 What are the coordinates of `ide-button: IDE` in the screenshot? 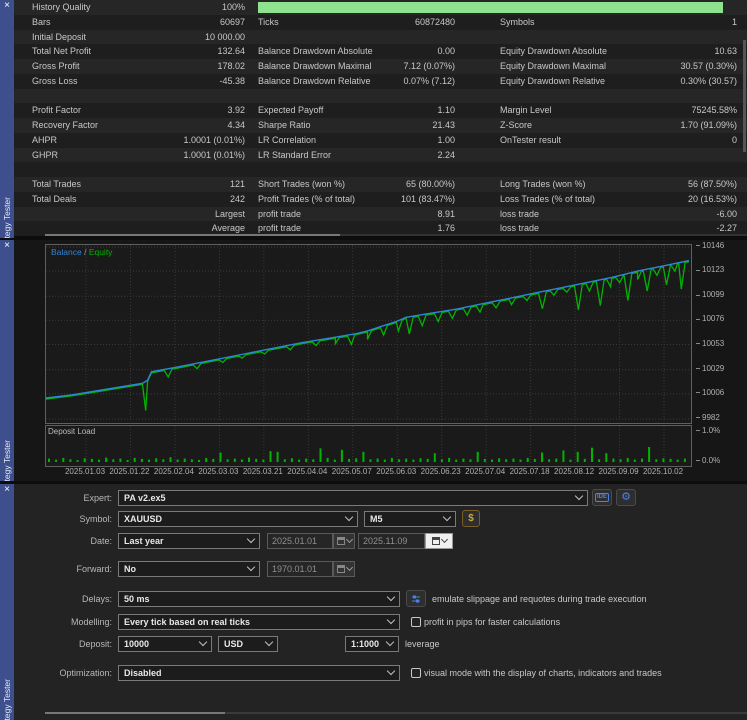 It's located at (602, 497).